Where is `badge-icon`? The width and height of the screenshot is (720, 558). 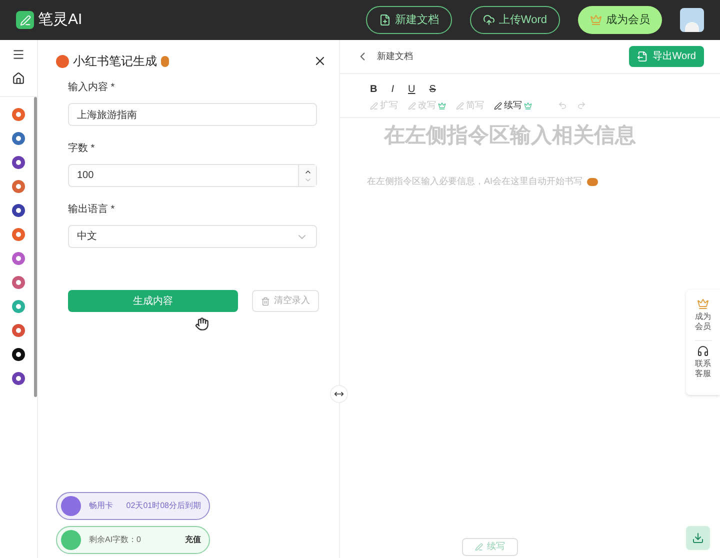
badge-icon is located at coordinates (62, 61).